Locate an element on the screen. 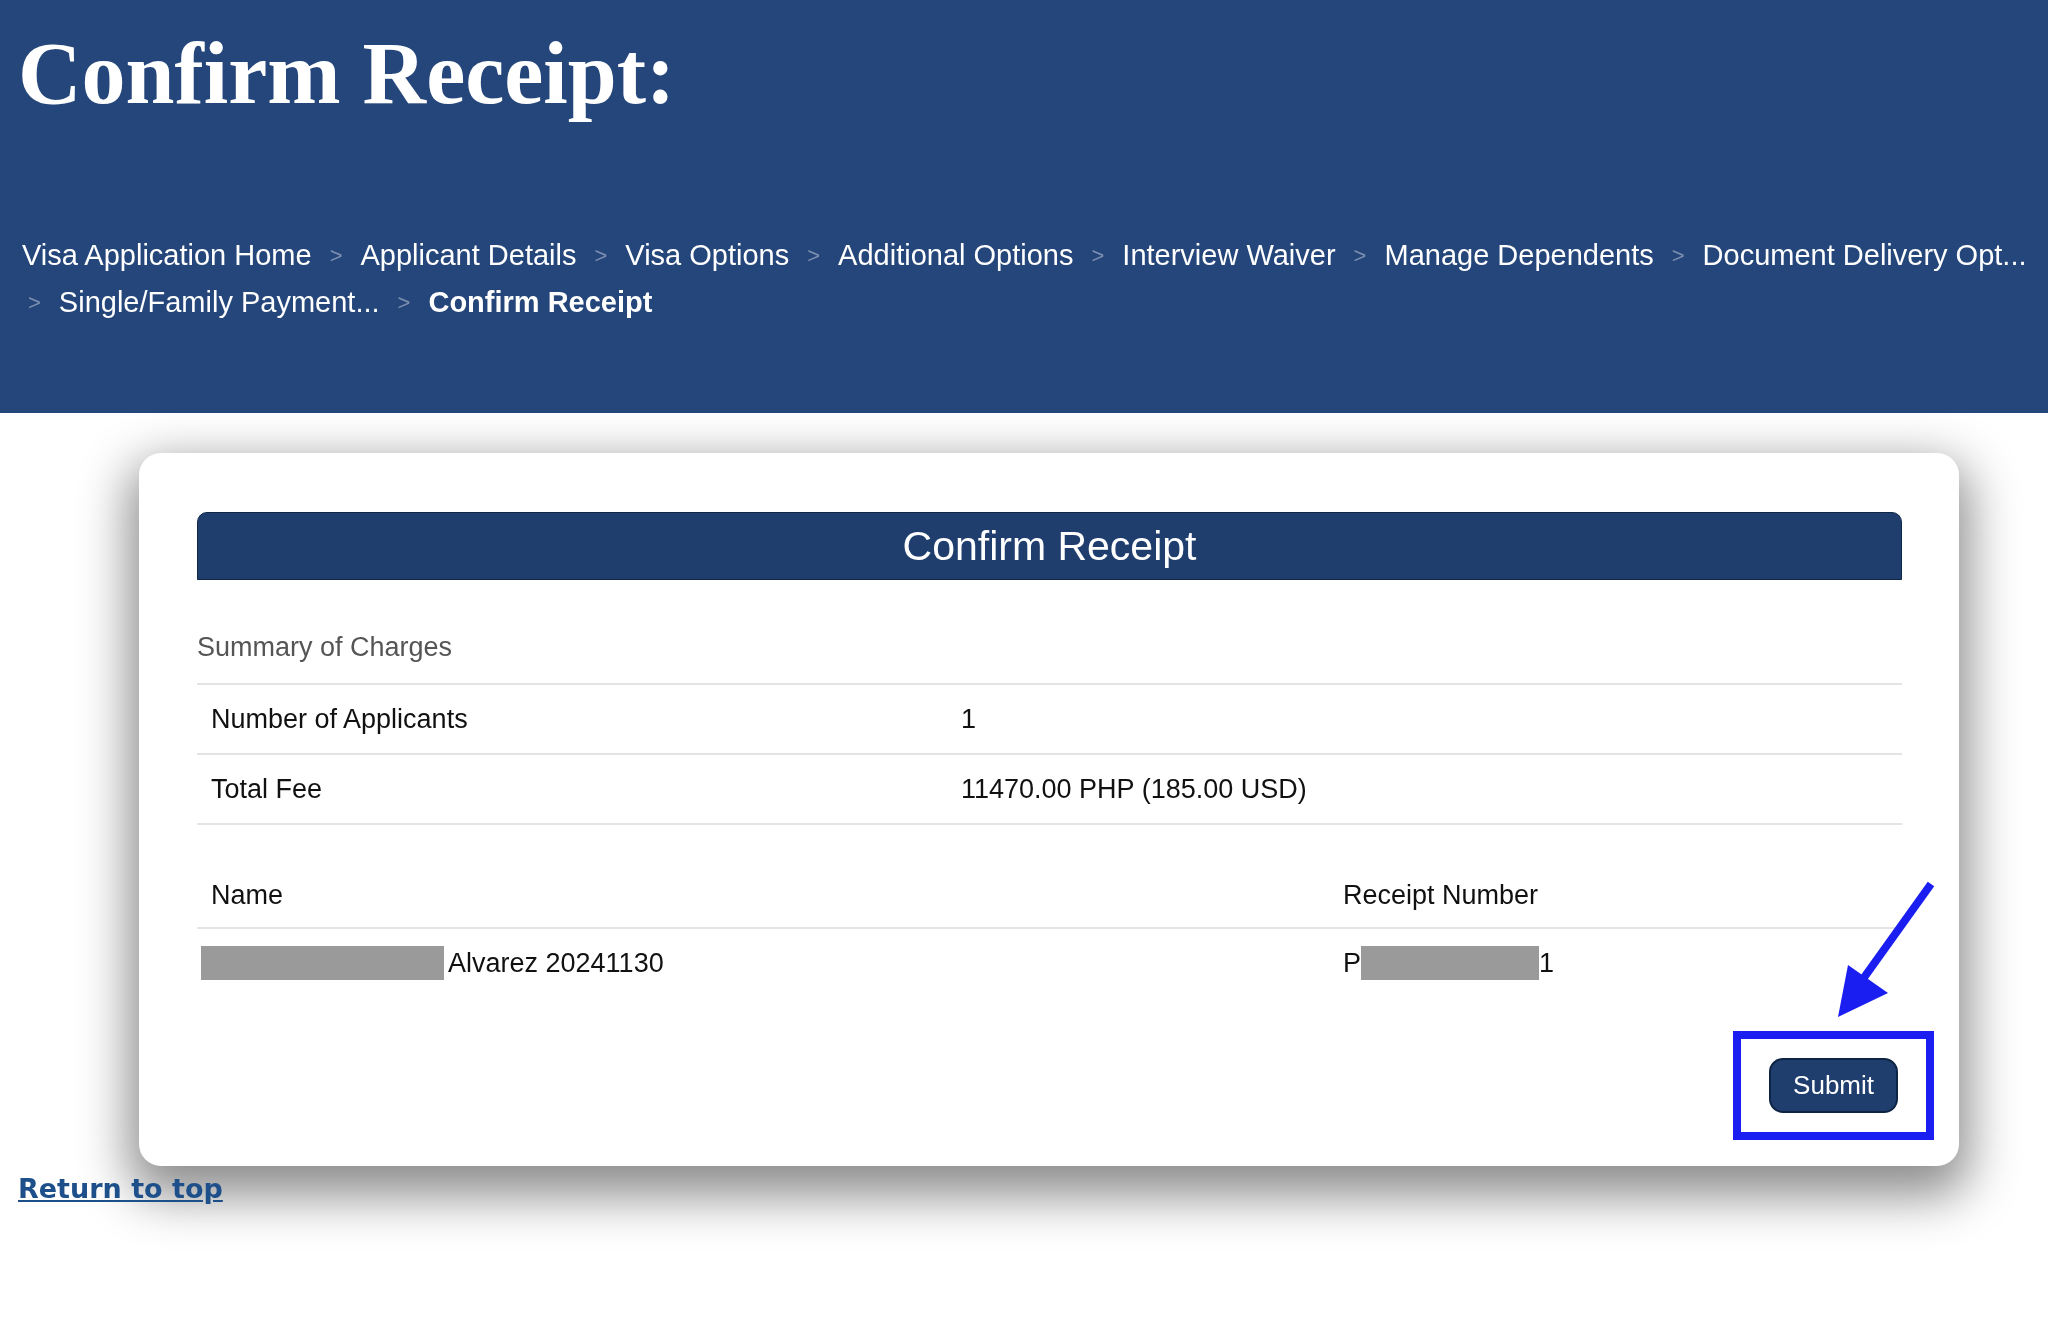  breadcrumb-link: Additional Options is located at coordinates (956, 255).